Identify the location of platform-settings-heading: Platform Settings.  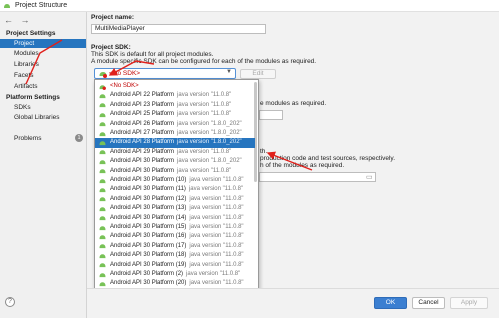
(33, 97).